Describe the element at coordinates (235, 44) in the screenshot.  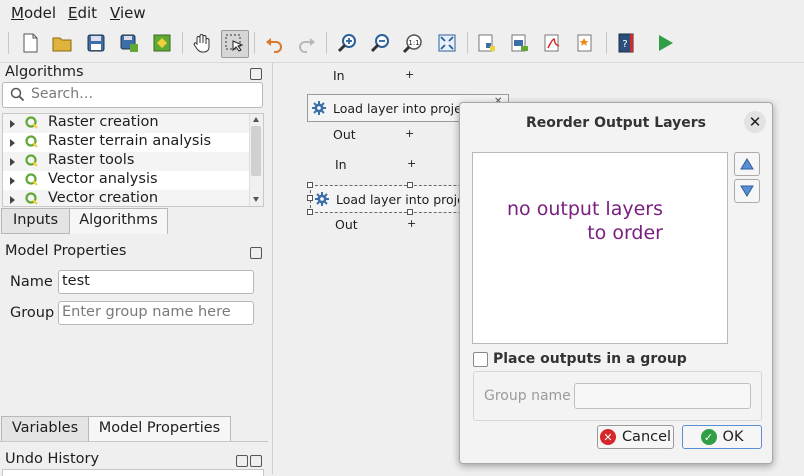
I see `select-icon` at that location.